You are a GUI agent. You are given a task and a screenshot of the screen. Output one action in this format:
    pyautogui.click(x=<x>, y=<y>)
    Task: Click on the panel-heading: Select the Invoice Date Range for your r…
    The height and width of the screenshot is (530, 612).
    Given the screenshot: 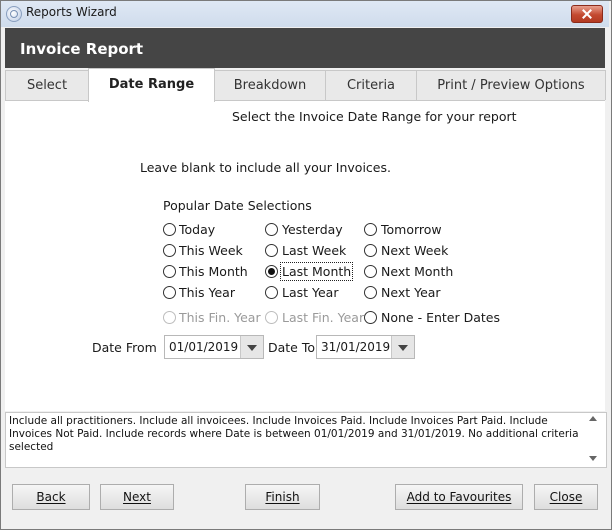 What is the action you would take?
    pyautogui.click(x=374, y=116)
    